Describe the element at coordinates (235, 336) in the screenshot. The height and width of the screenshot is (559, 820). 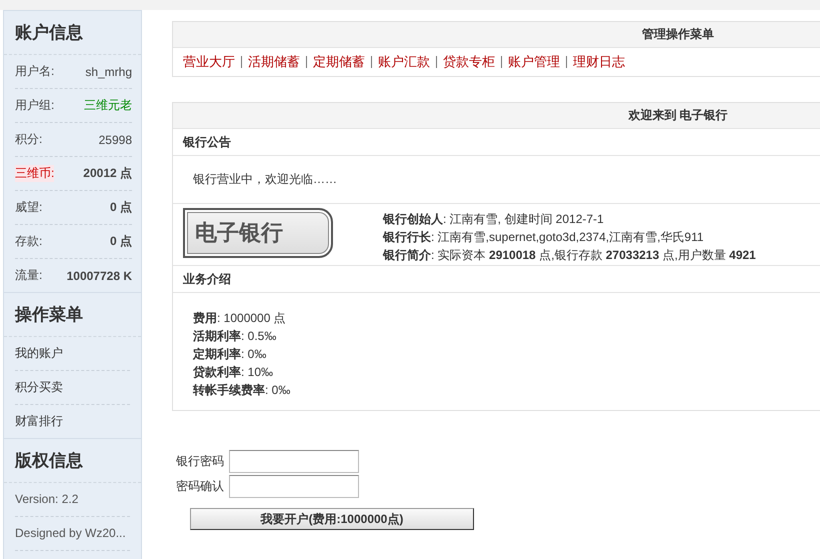
I see `rate-text: 活期利率: 0.5‰` at that location.